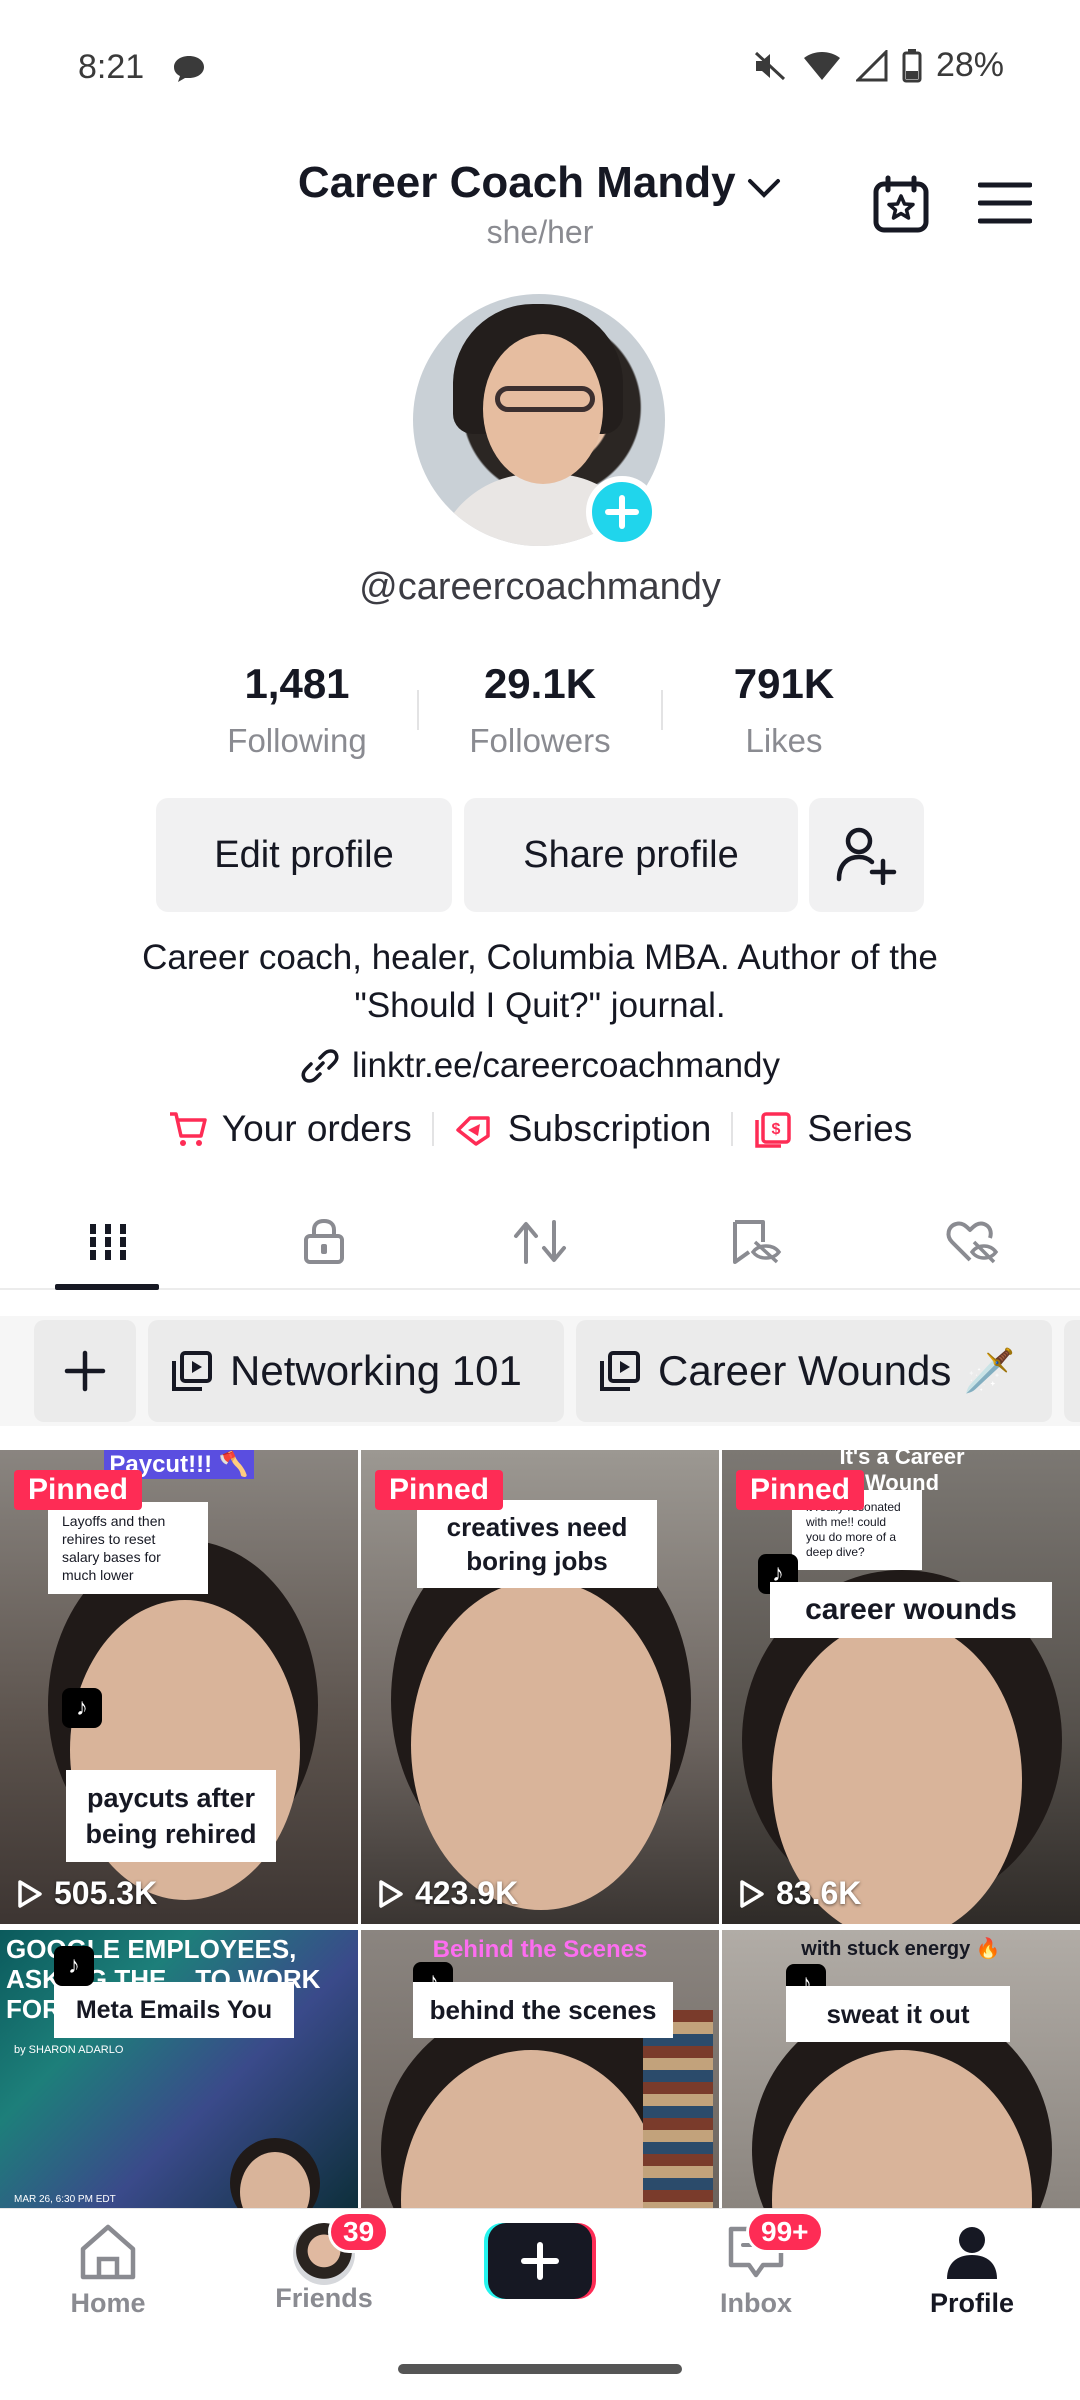 The height and width of the screenshot is (2400, 1080). Describe the element at coordinates (756, 2265) in the screenshot. I see `nav-inbox: Inbox 99+` at that location.